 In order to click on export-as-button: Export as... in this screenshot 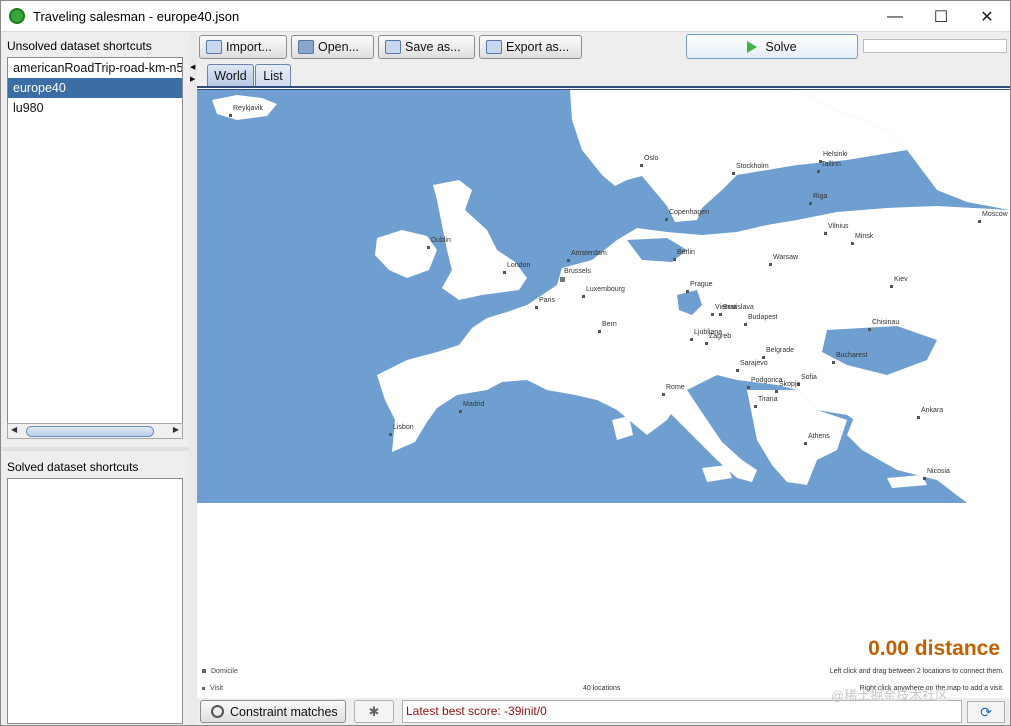, I will do `click(530, 47)`.